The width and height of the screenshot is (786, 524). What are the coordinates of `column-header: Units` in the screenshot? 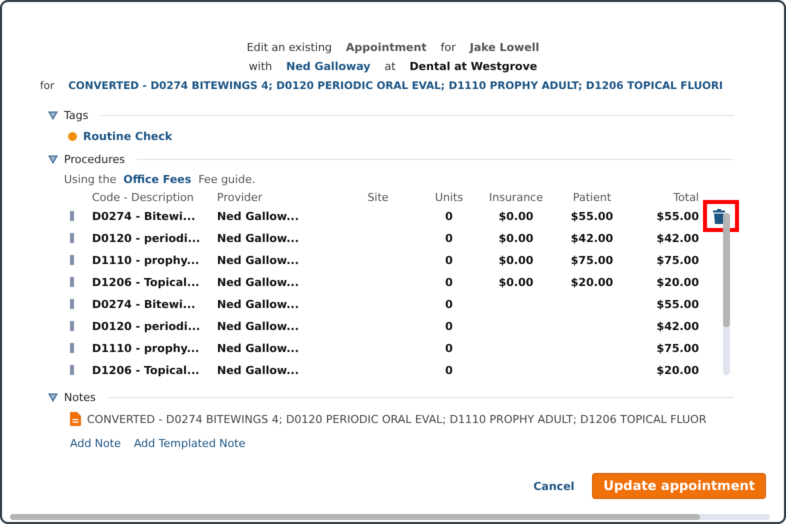 It's located at (449, 197).